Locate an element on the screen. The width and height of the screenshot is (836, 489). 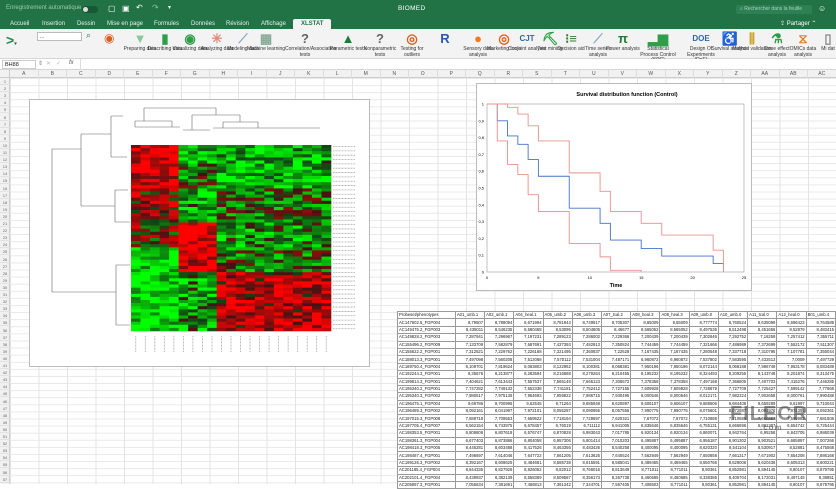
value-cell: 7,427393 is located at coordinates (557, 344).